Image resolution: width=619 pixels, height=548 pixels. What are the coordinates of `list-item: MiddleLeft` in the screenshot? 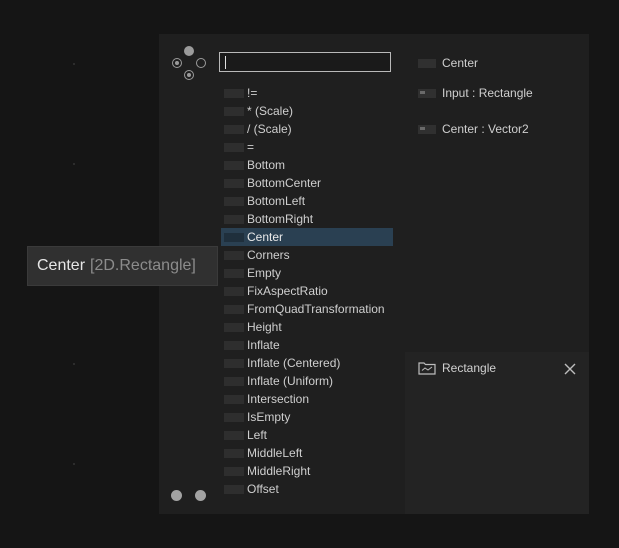 It's located at (307, 453).